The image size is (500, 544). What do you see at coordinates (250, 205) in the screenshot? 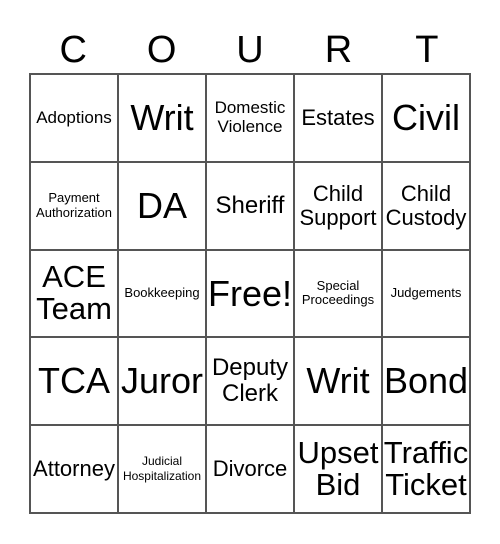
I see `bingo-cell: Sheriff` at bounding box center [250, 205].